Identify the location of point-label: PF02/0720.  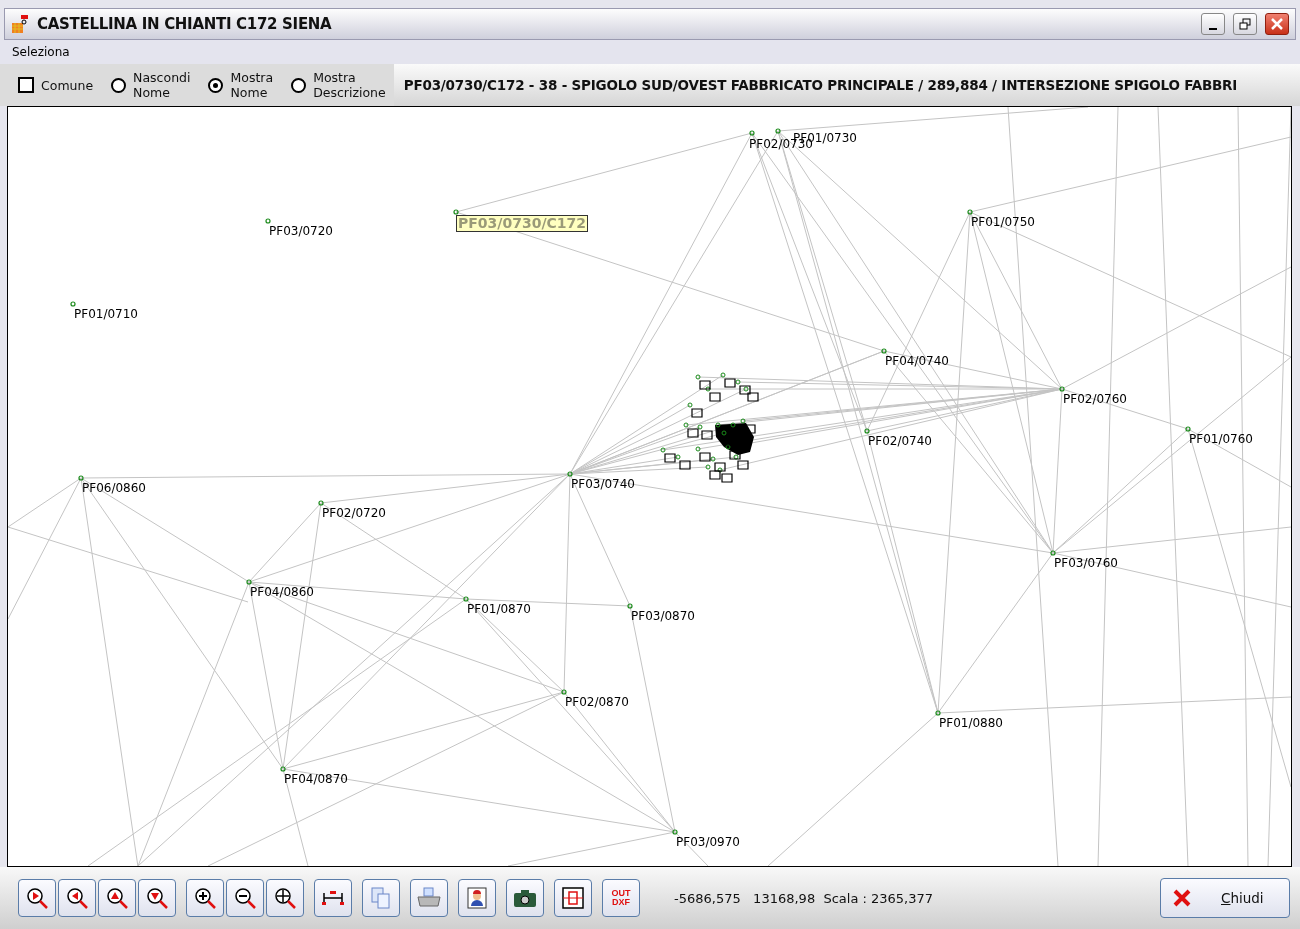
(354, 513).